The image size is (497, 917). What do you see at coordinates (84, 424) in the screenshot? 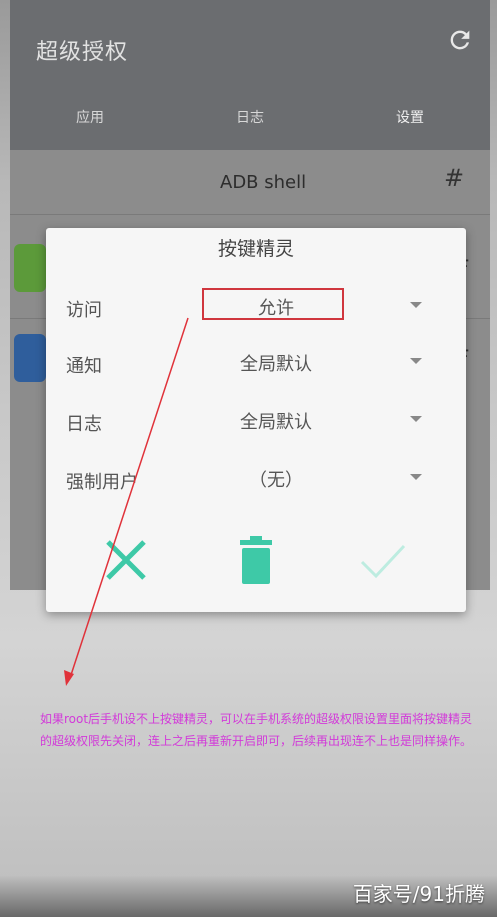
I see `setting-label: 日志` at bounding box center [84, 424].